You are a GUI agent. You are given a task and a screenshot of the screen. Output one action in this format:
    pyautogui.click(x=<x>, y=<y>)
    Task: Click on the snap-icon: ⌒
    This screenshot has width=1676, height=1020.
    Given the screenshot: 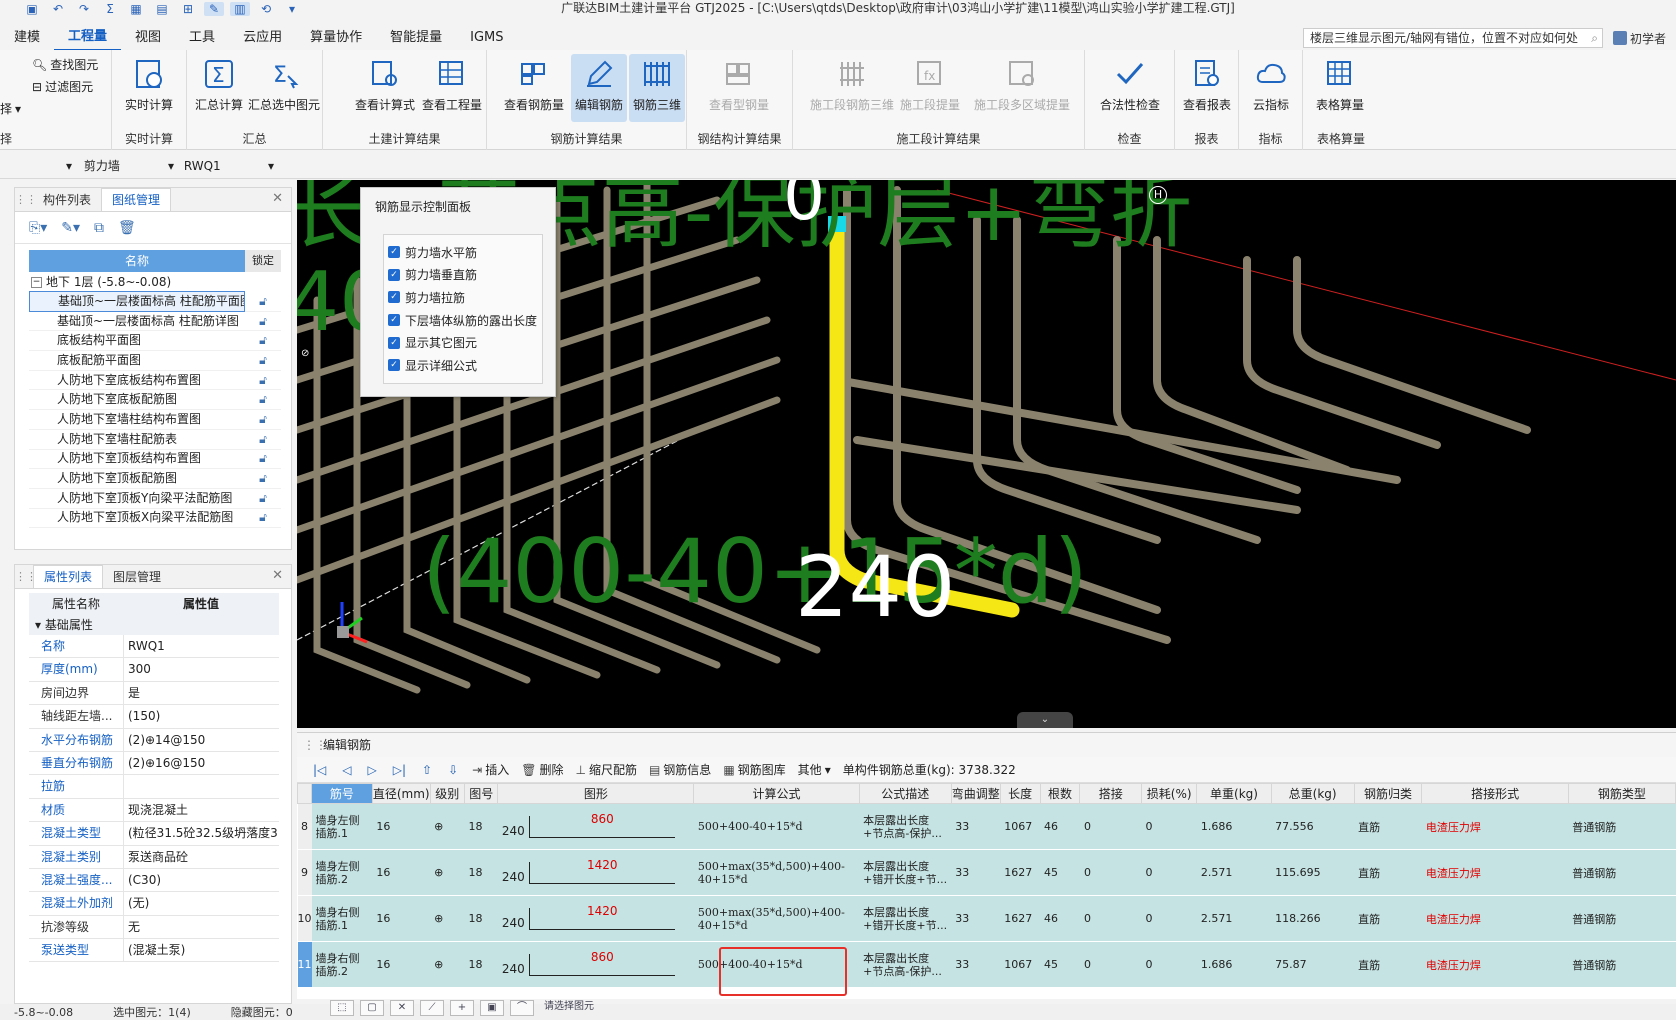 What is the action you would take?
    pyautogui.click(x=522, y=1008)
    